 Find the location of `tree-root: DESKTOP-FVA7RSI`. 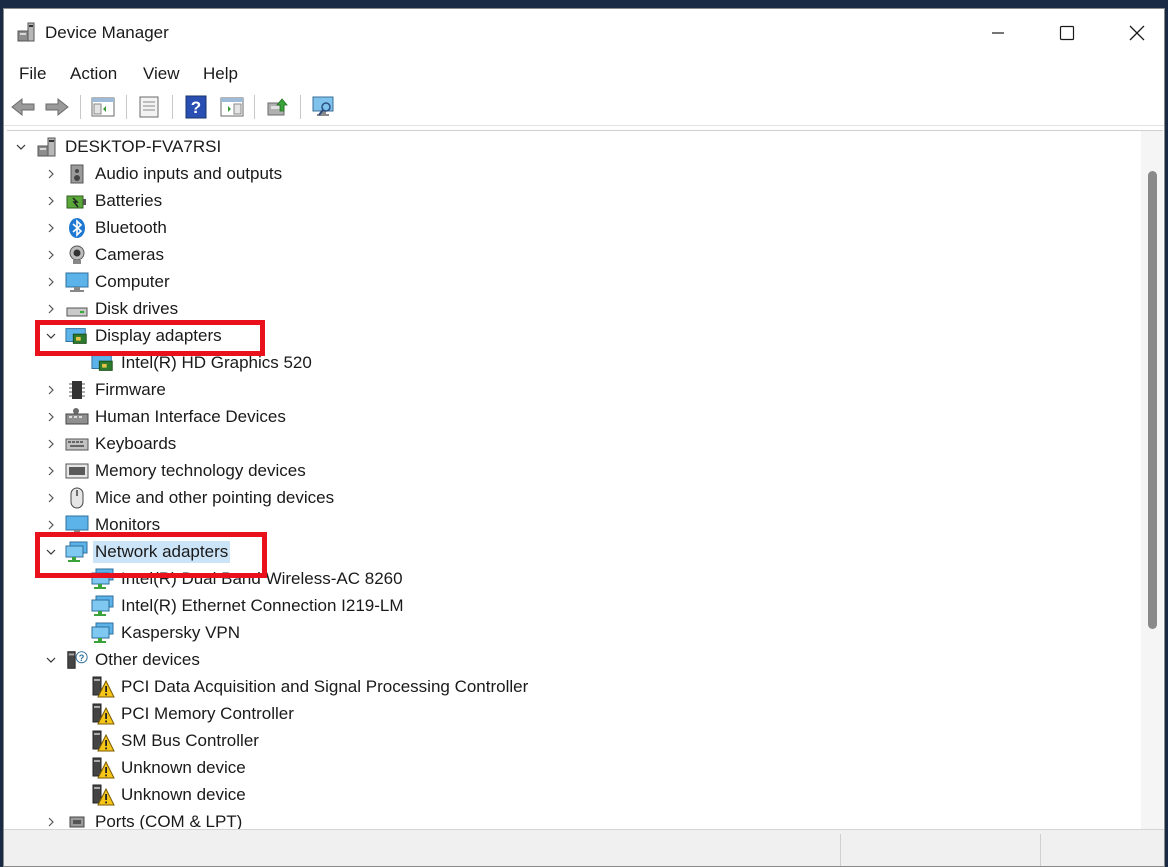

tree-root: DESKTOP-FVA7RSI is located at coordinates (118, 146).